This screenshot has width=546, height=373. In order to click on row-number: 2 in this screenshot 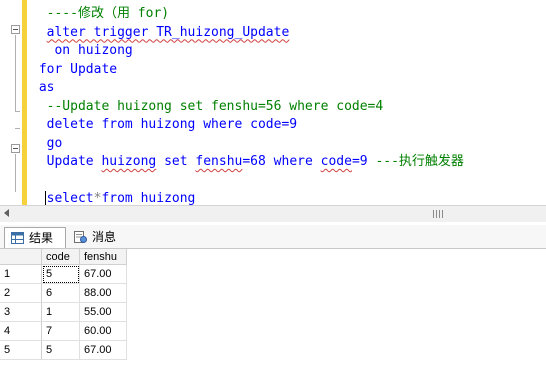, I will do `click(21, 293)`.